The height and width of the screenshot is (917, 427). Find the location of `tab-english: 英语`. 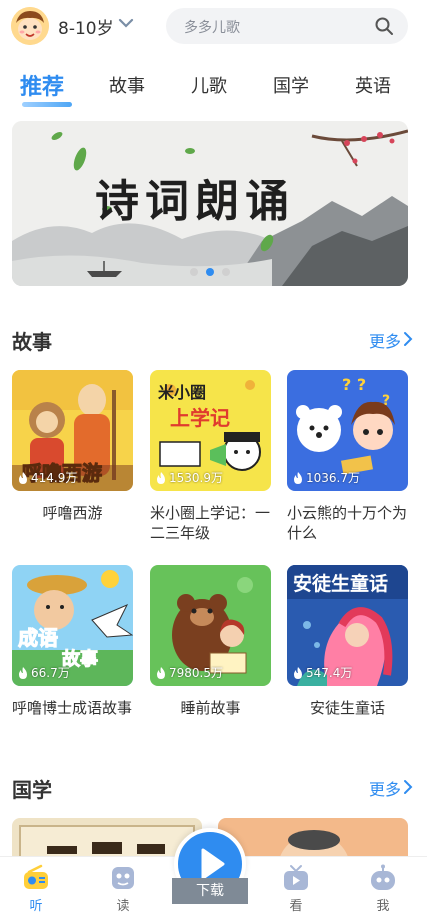

tab-english: 英语 is located at coordinates (373, 85).